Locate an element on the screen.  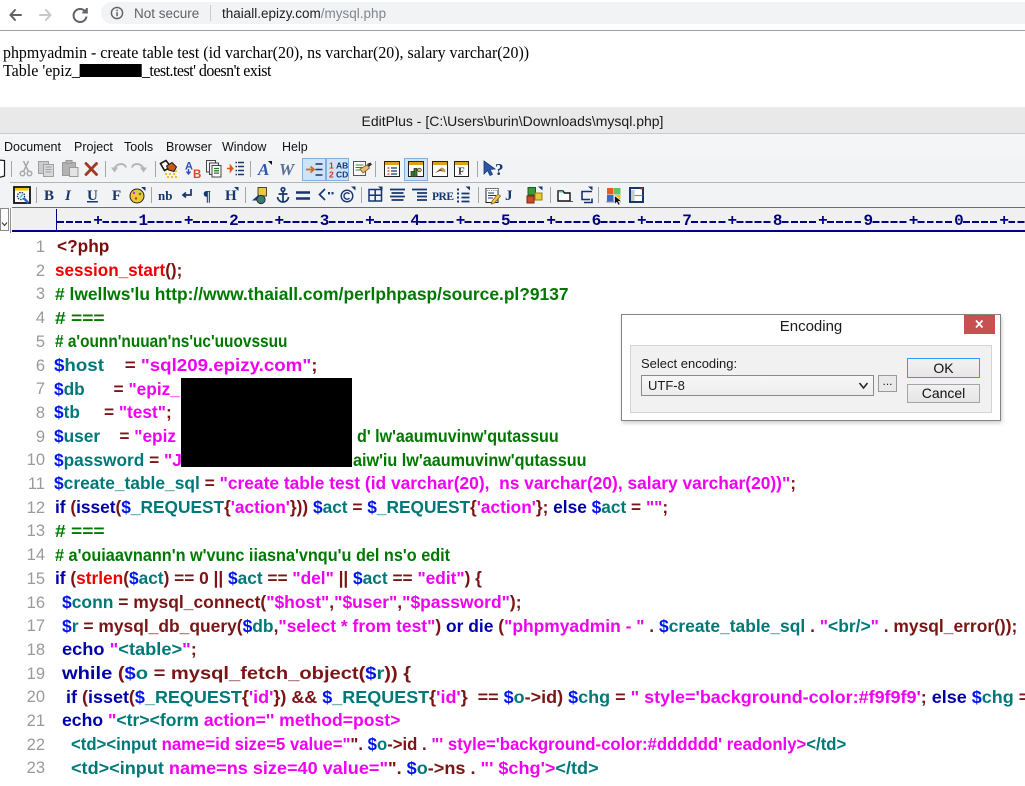
svg-text: nb is located at coordinates (165, 195).